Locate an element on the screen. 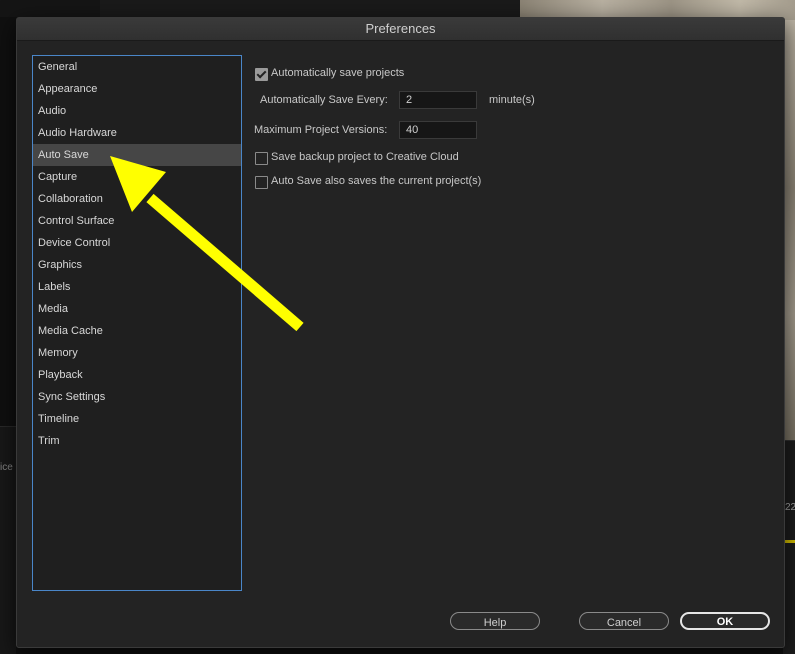 Image resolution: width=795 pixels, height=654 pixels. cancel-button: Cancel is located at coordinates (624, 621).